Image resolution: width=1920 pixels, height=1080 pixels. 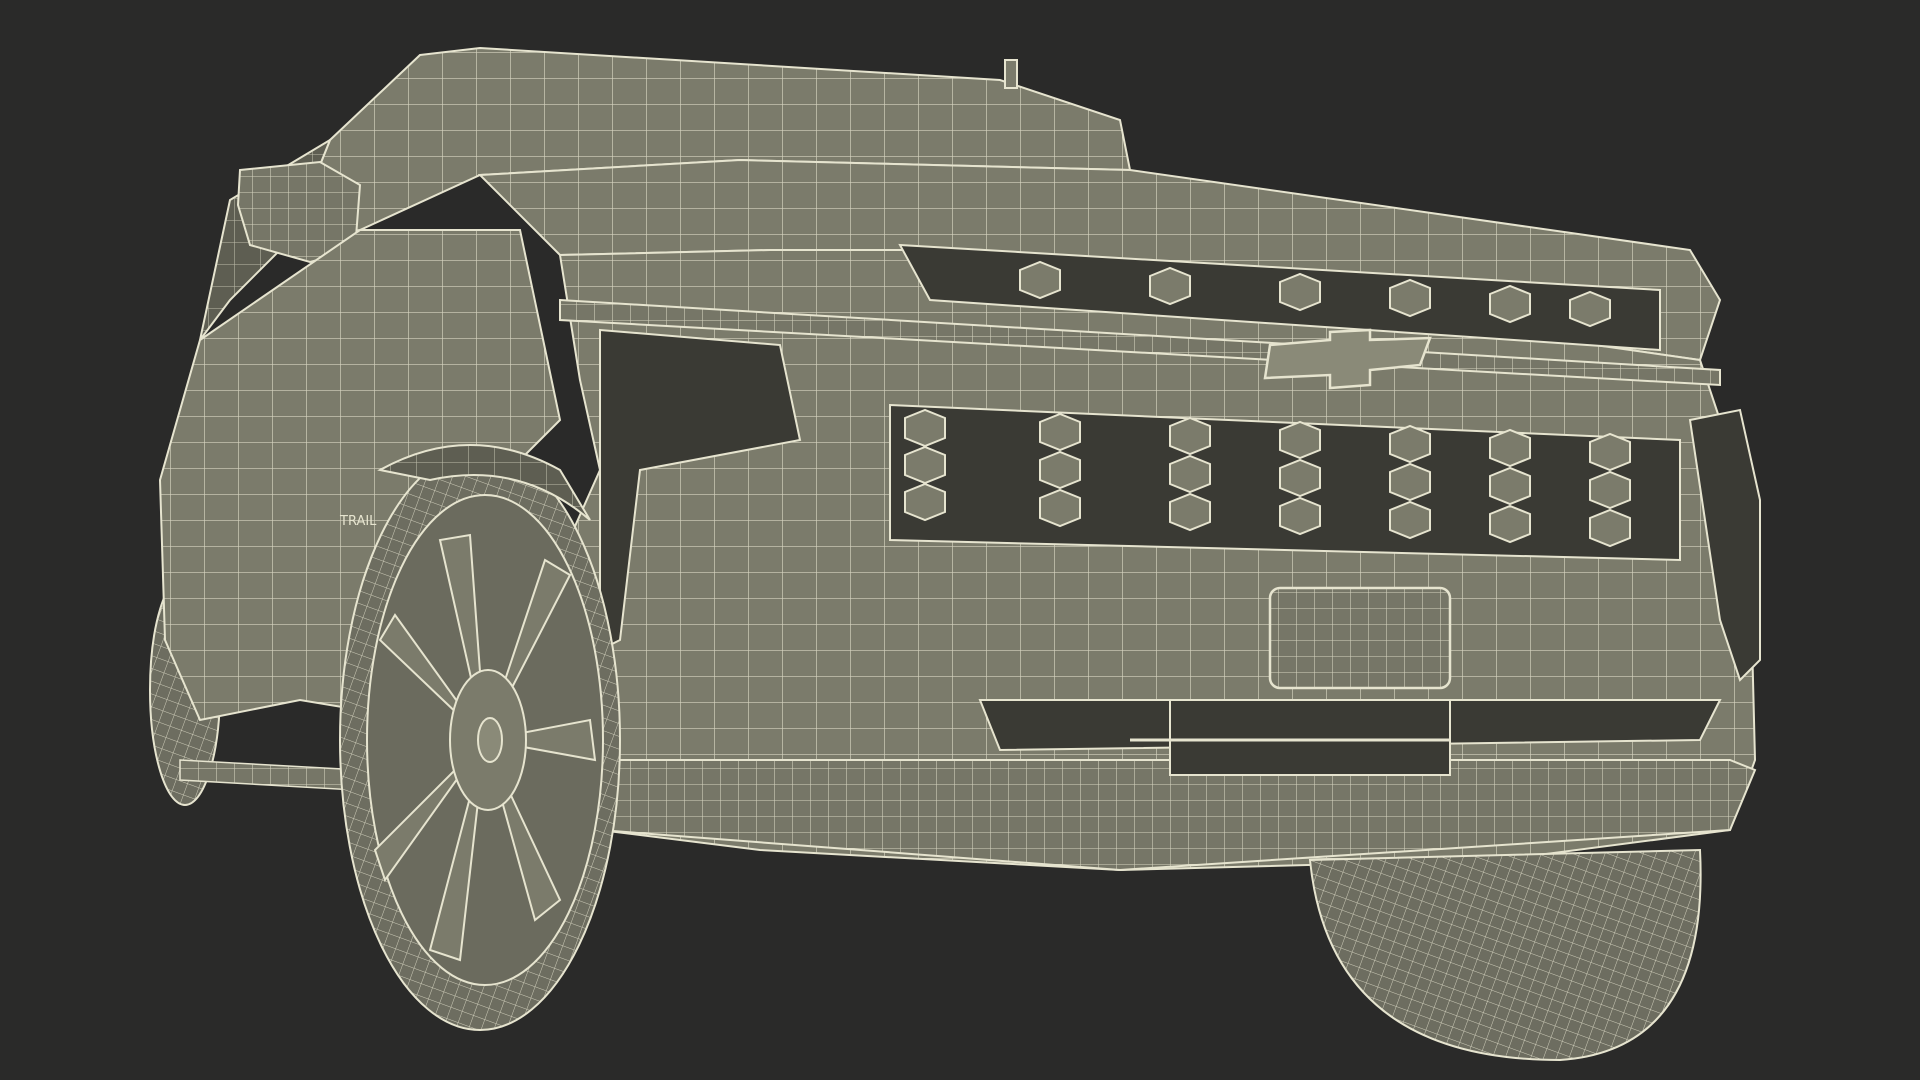 I want to click on license-plate-recess, so click(x=1360, y=638).